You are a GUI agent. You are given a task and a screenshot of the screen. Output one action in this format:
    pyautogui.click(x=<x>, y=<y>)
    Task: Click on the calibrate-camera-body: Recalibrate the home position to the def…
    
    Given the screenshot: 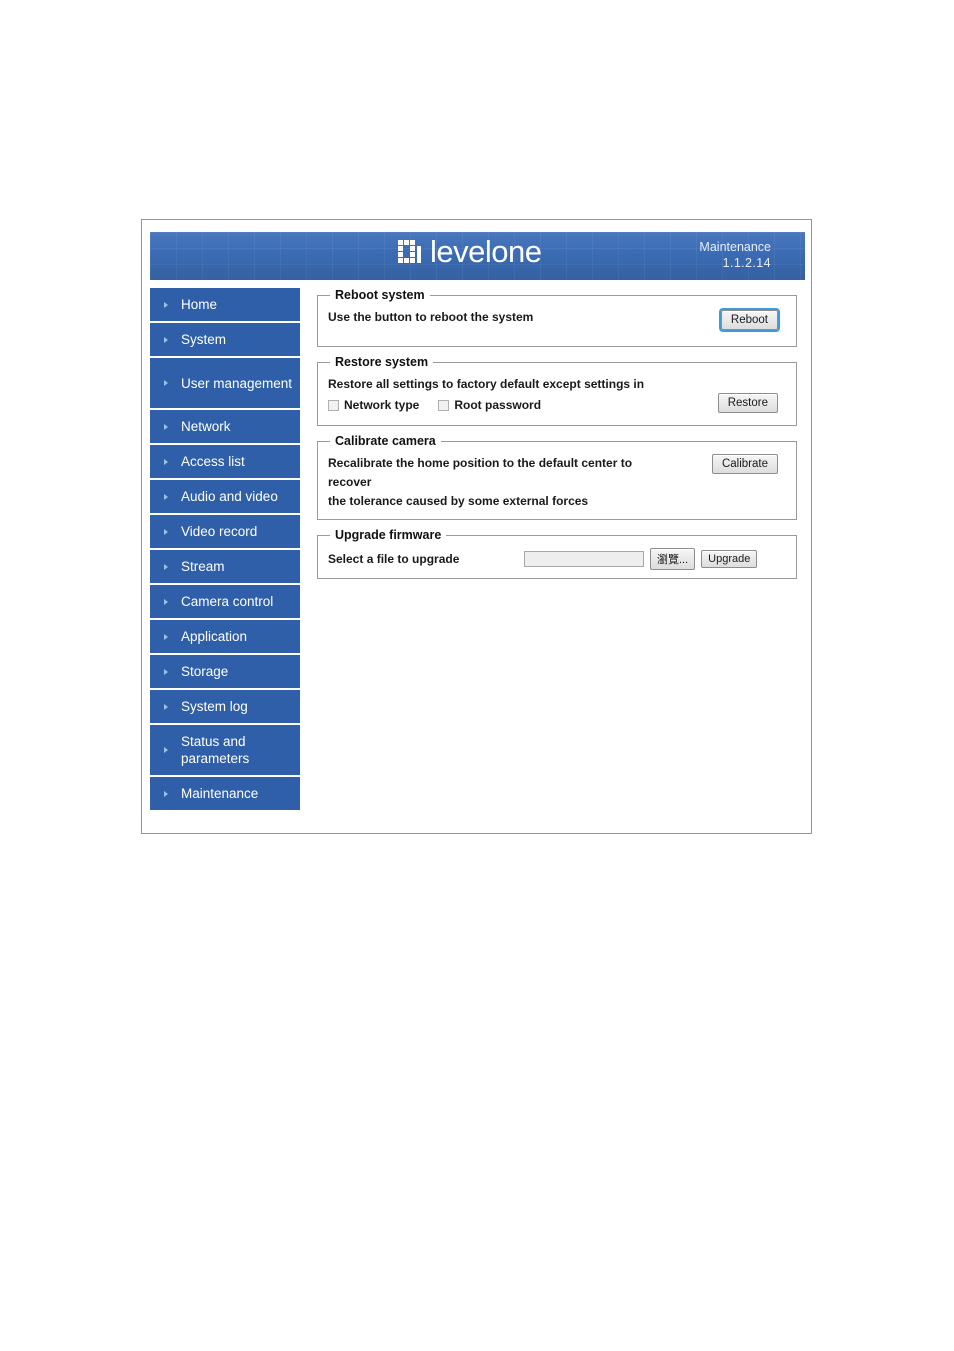 What is the action you would take?
    pyautogui.click(x=557, y=482)
    